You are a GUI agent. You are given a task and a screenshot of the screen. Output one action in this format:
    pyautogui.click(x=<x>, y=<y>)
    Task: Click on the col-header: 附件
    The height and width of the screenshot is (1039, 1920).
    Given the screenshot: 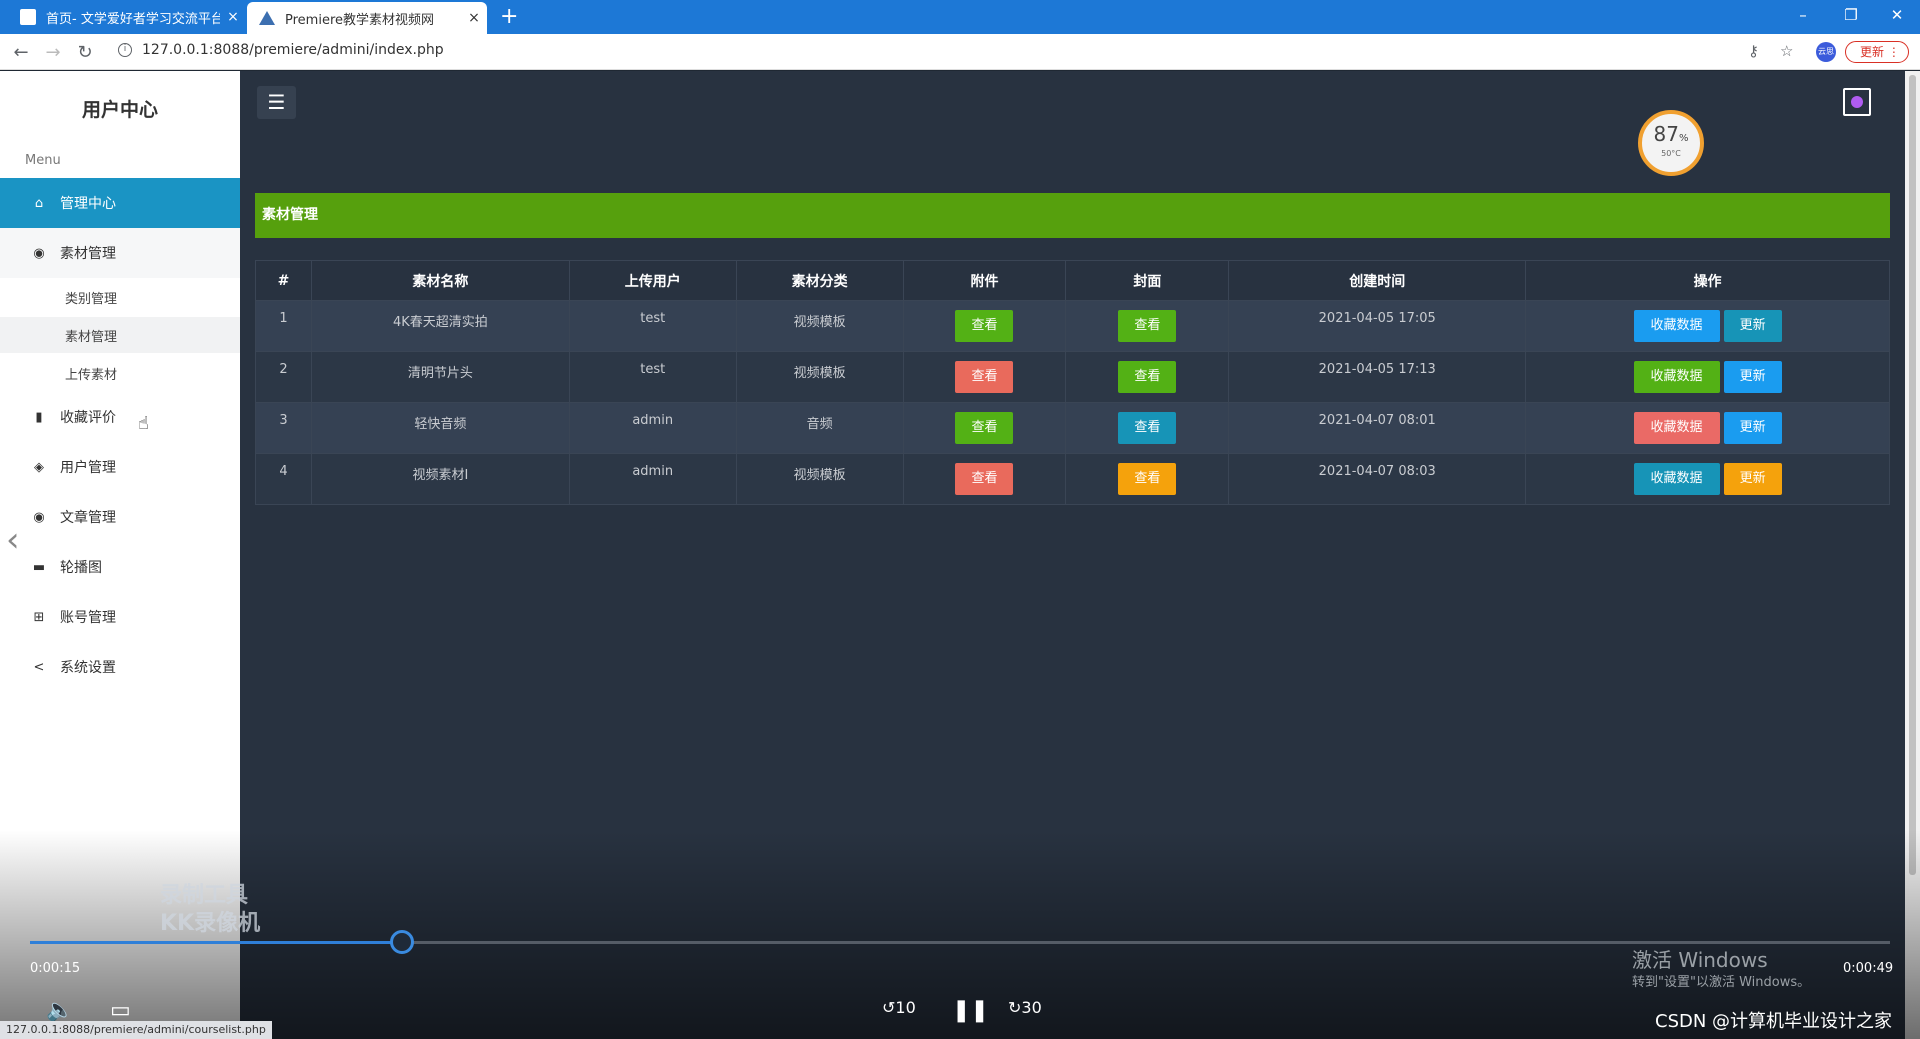 What is the action you would take?
    pyautogui.click(x=984, y=280)
    